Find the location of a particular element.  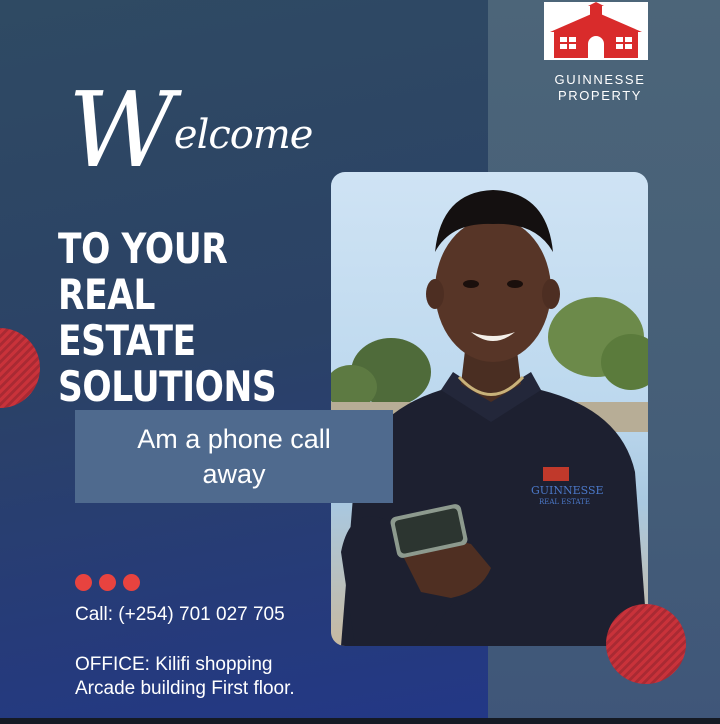

phone-number: Call: (+254) 701 027 705 is located at coordinates (180, 614).